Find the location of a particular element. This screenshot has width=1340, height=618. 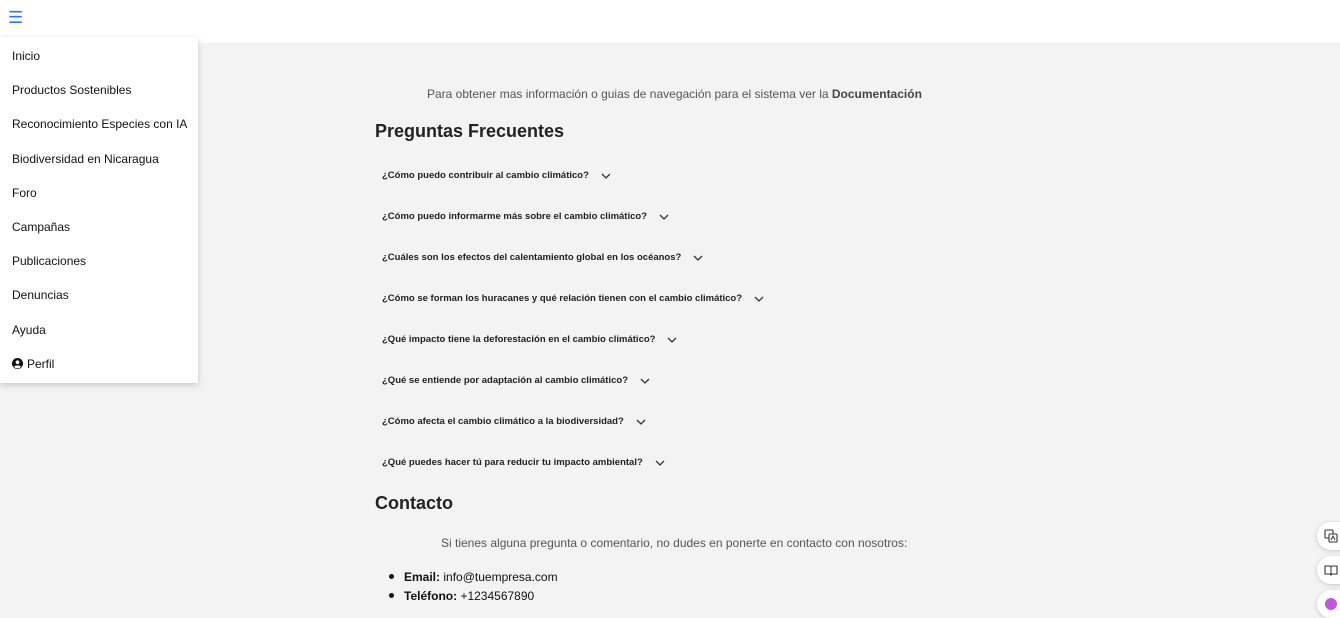

user-circle-icon is located at coordinates (17, 364).